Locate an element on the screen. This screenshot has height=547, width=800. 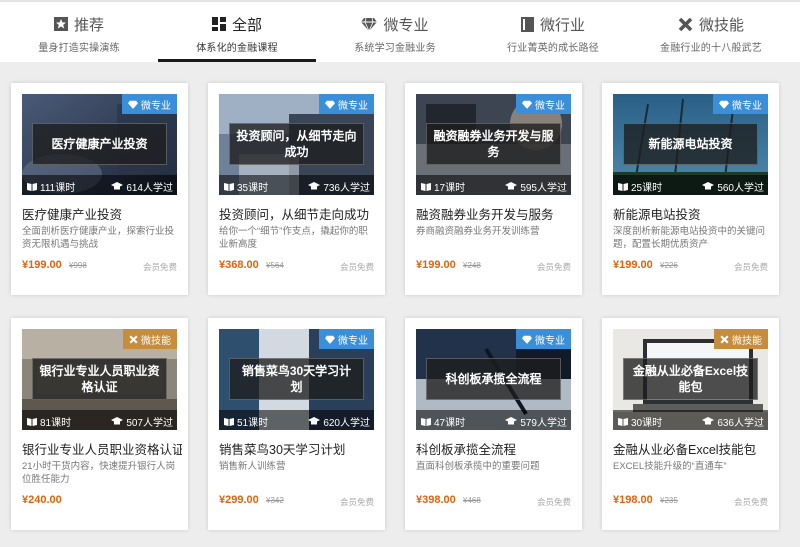
course-thumbnail: 微专业 销售菜鸟30天学习计划 51课时 620人学过 is located at coordinates (296, 379).